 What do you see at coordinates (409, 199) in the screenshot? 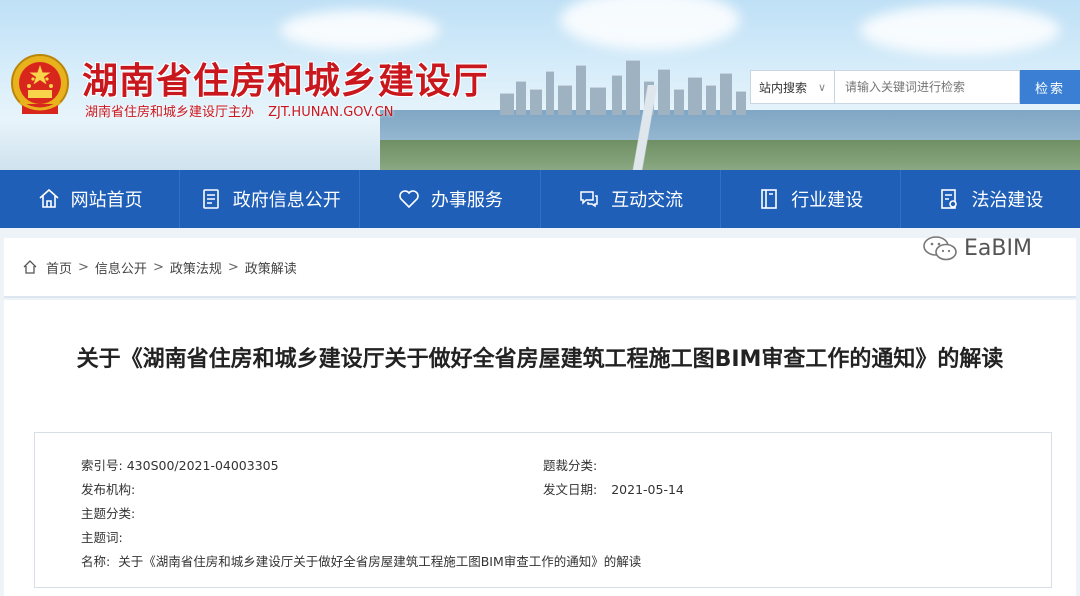
I see `heart-icon` at bounding box center [409, 199].